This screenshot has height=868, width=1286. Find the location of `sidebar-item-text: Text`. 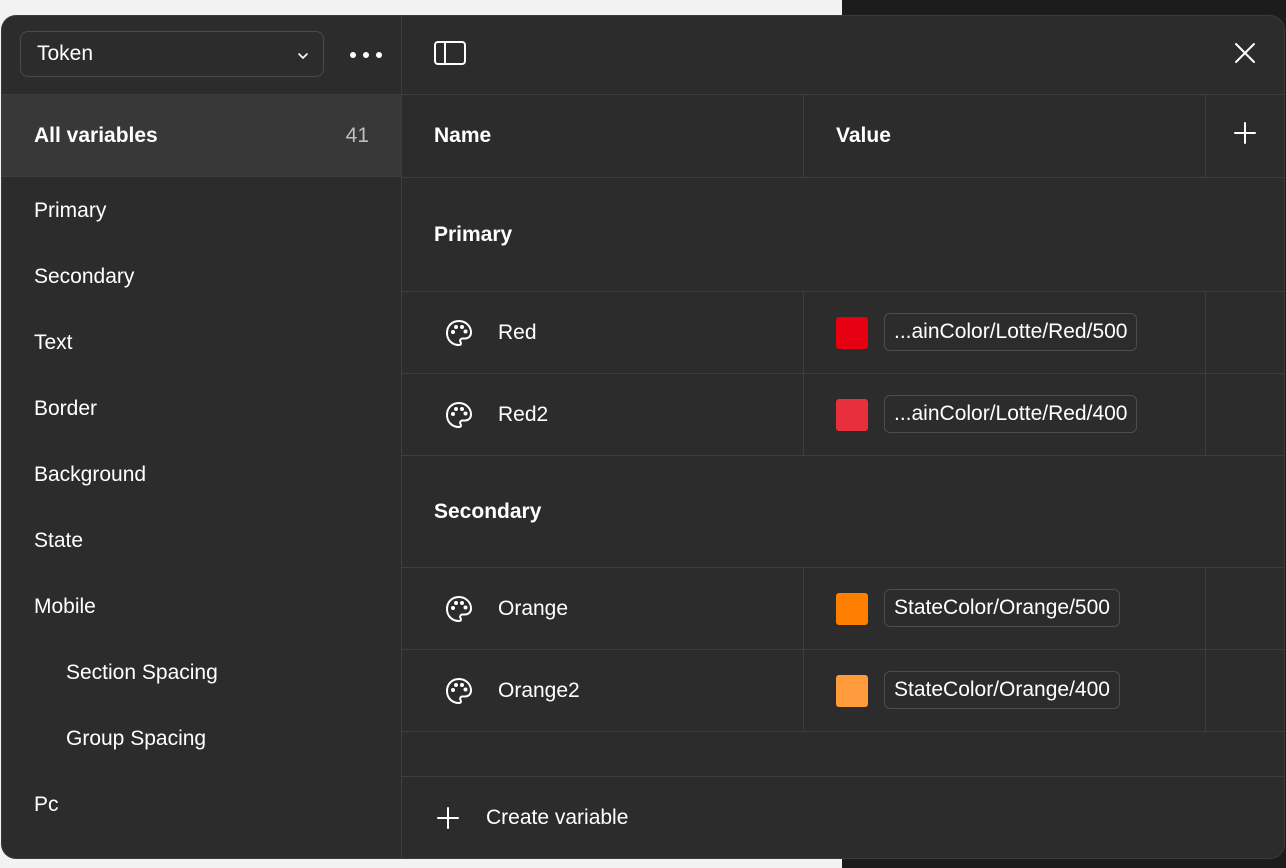

sidebar-item-text: Text is located at coordinates (201, 343).